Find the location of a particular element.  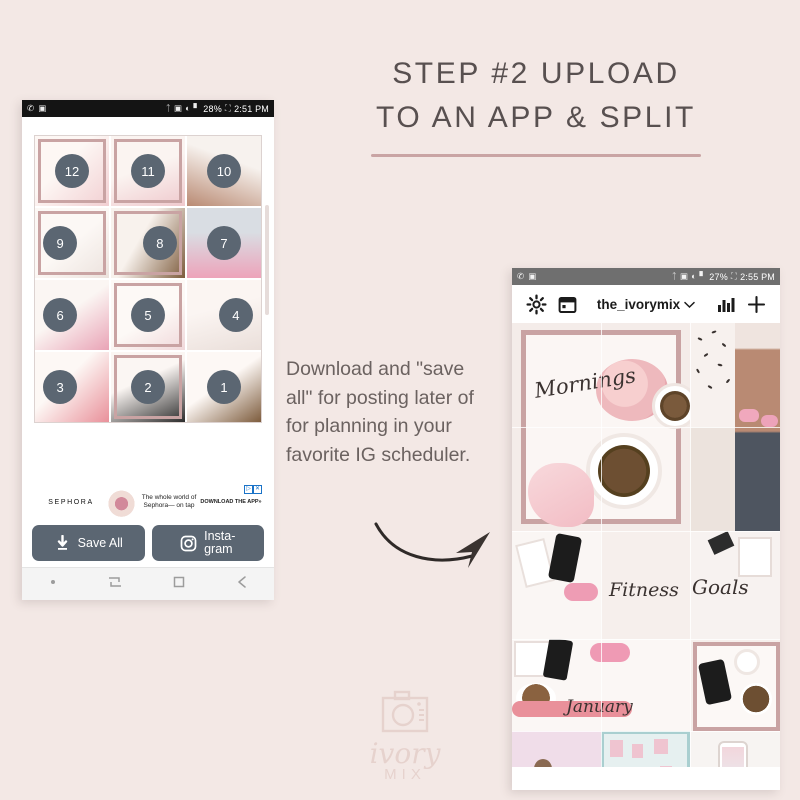

grid-cell-desk-flatlay: Goals is located at coordinates (735, 585).